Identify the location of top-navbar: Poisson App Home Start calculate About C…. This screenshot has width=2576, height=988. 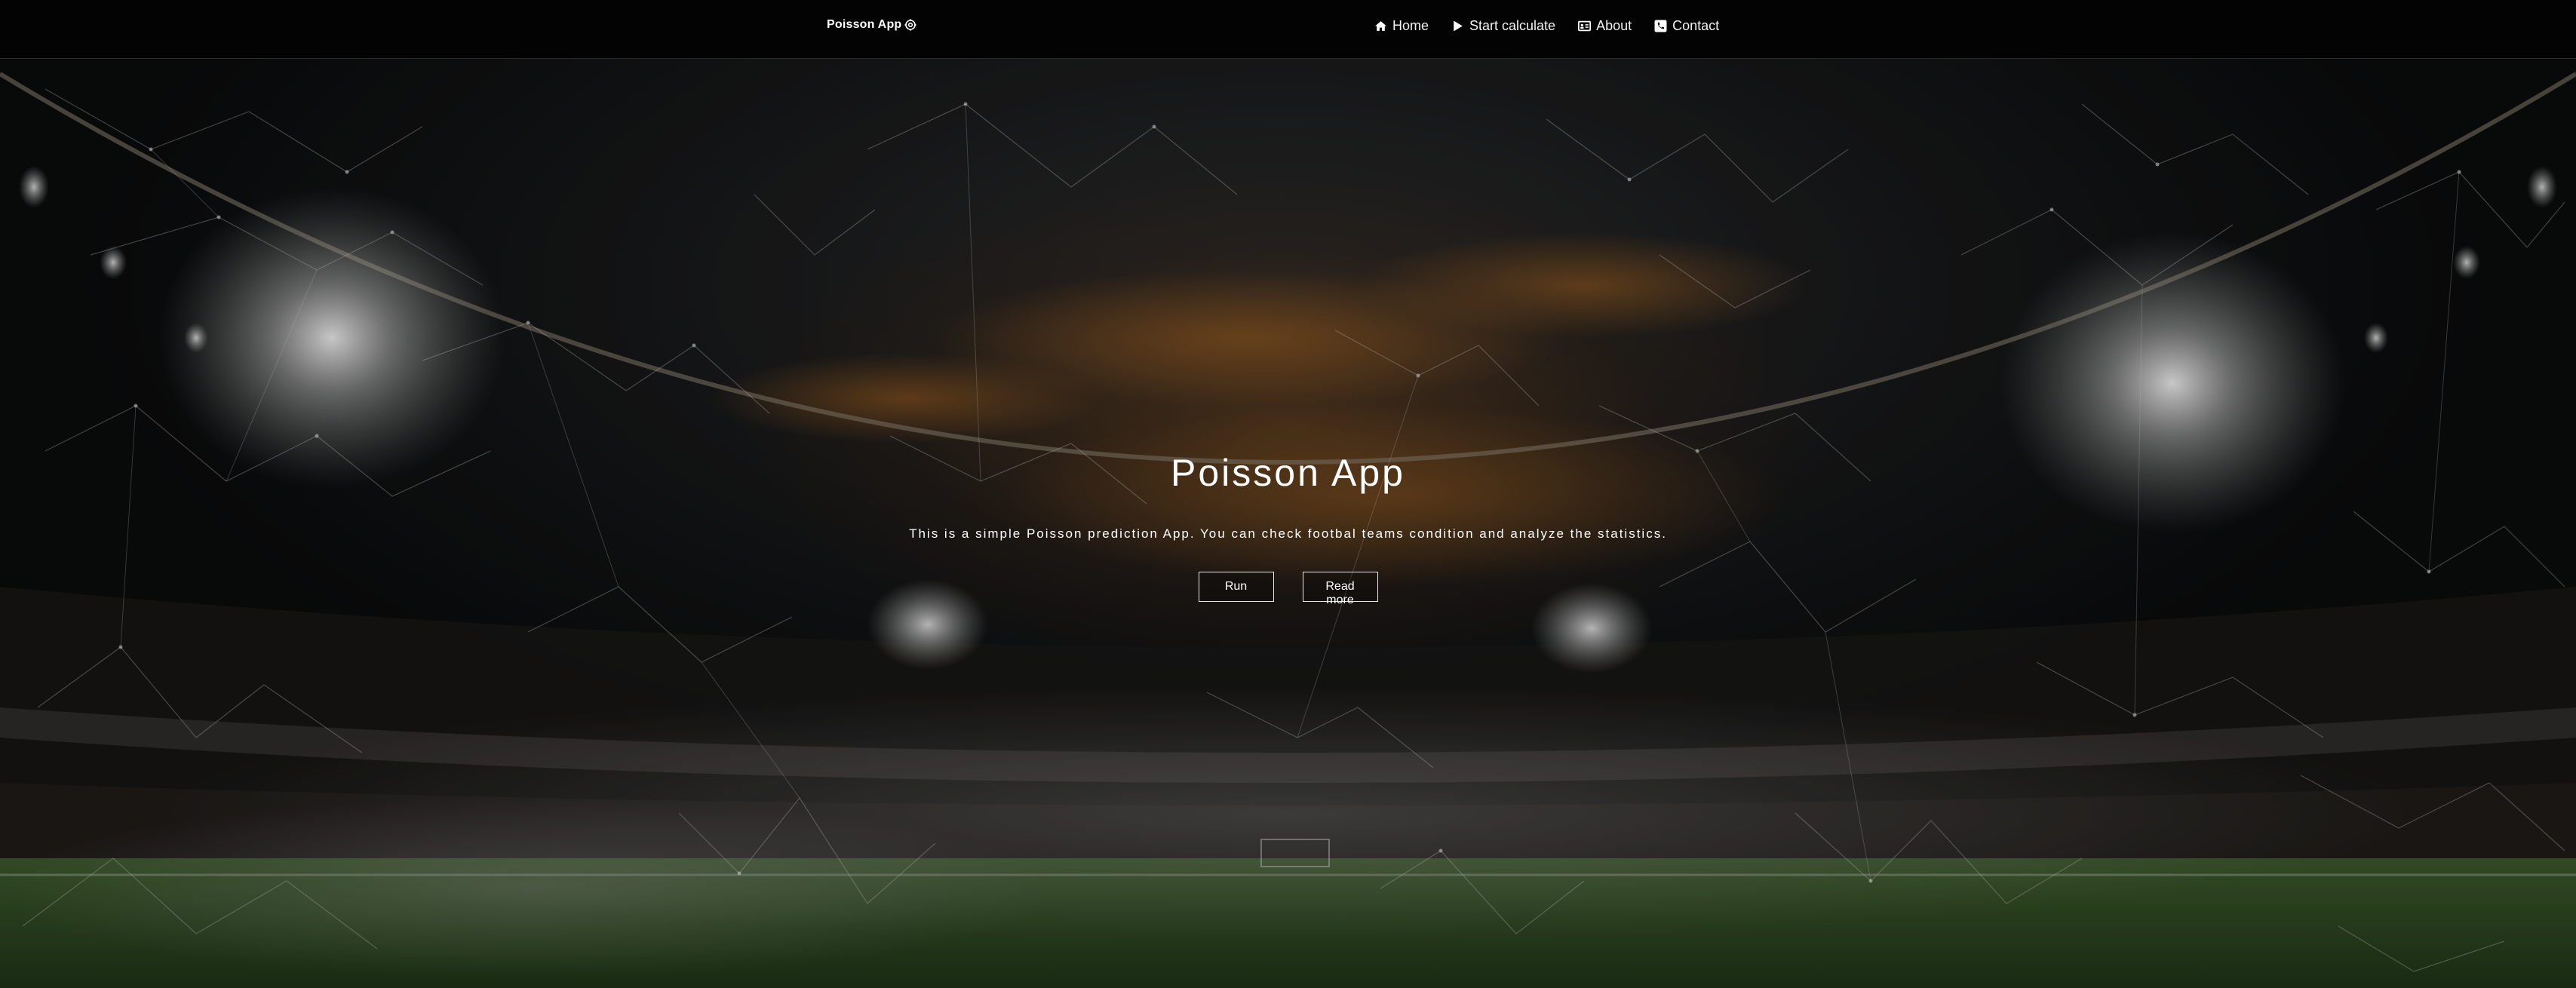
(1288, 29).